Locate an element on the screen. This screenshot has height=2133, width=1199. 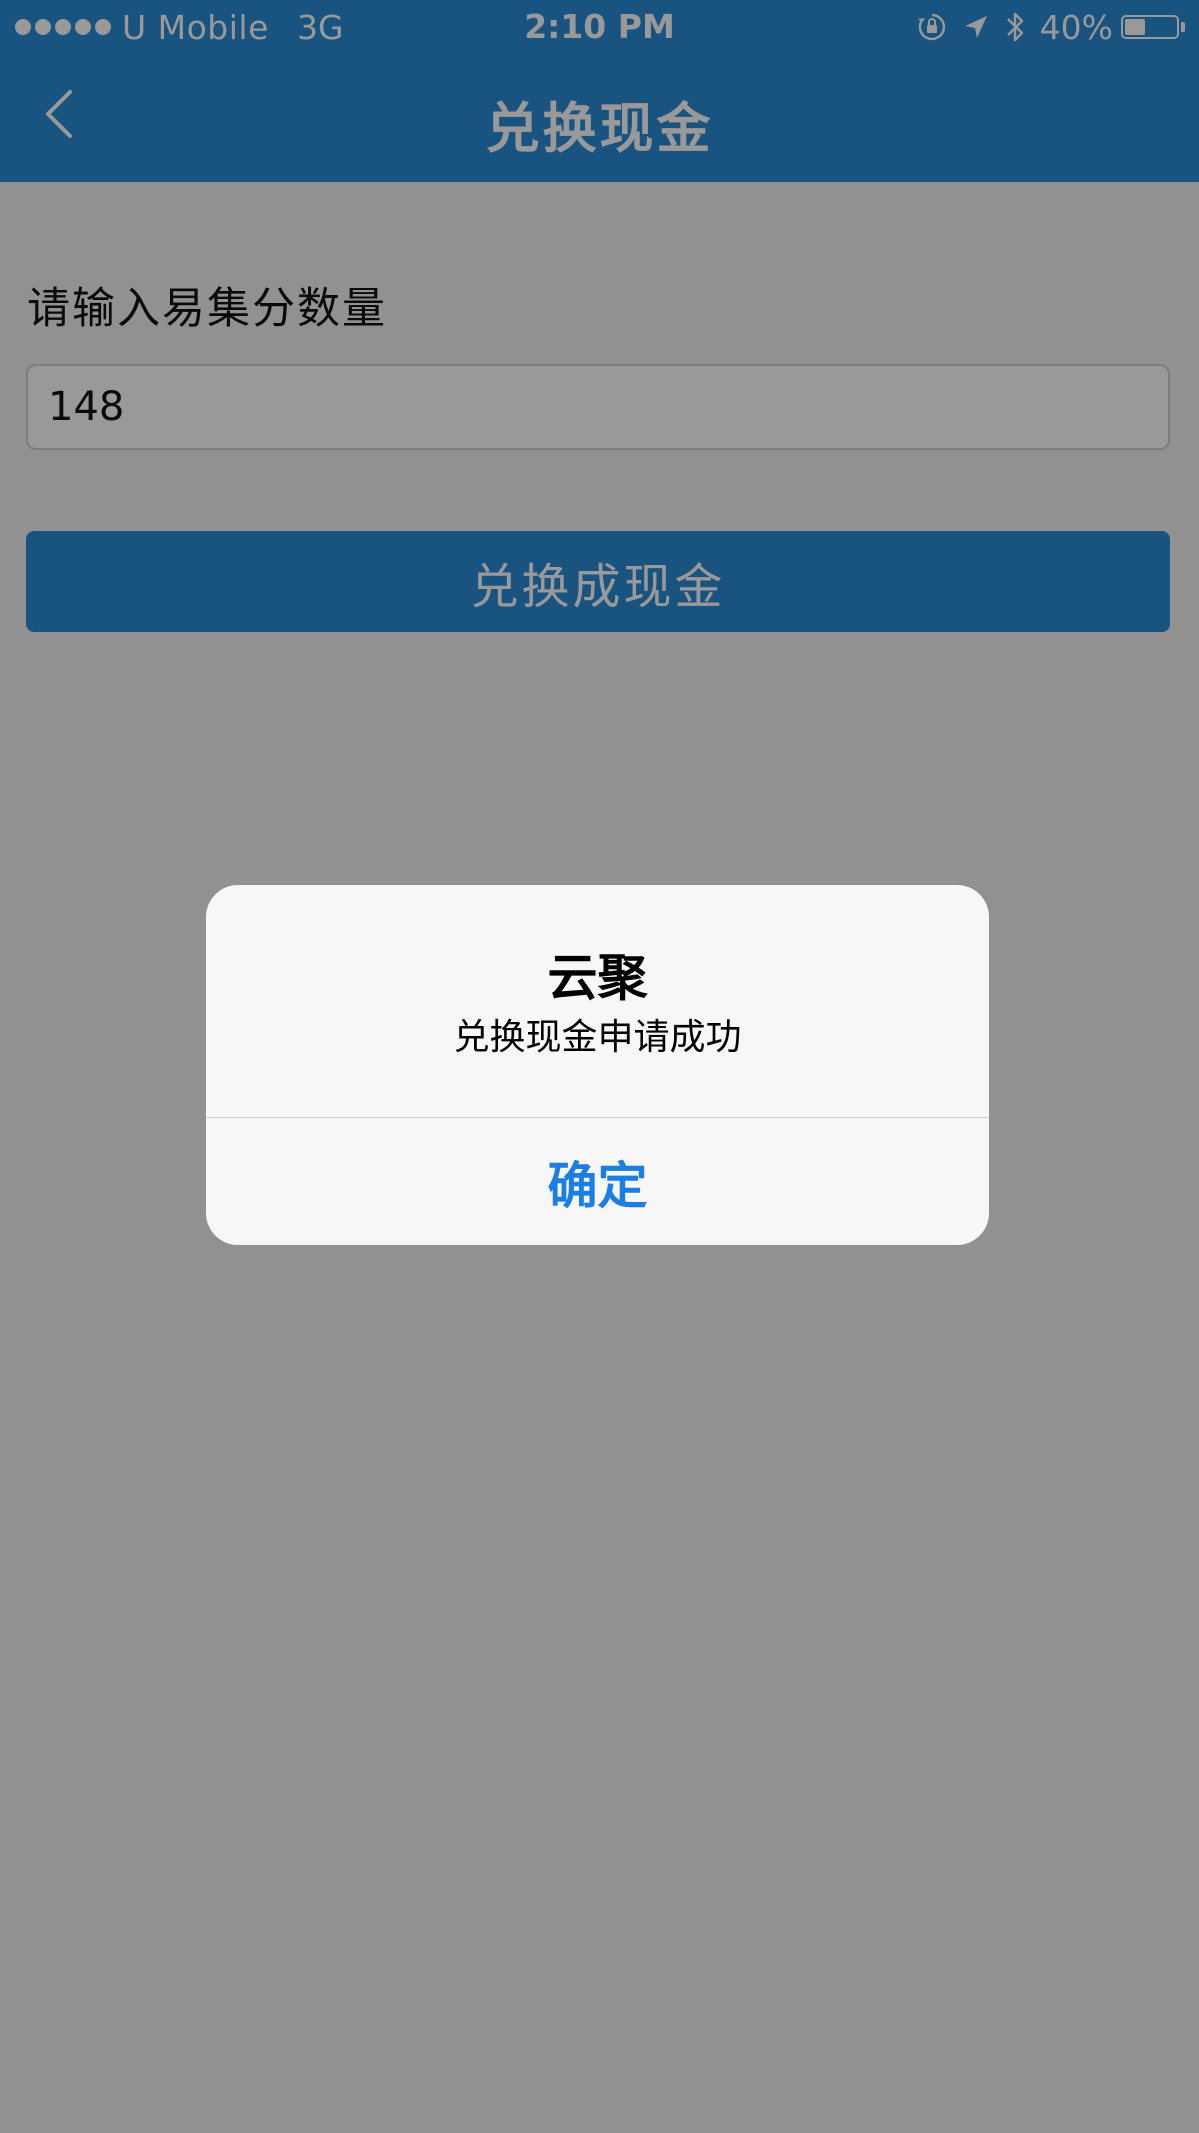
alert-title: 云聚 is located at coordinates (597, 978).